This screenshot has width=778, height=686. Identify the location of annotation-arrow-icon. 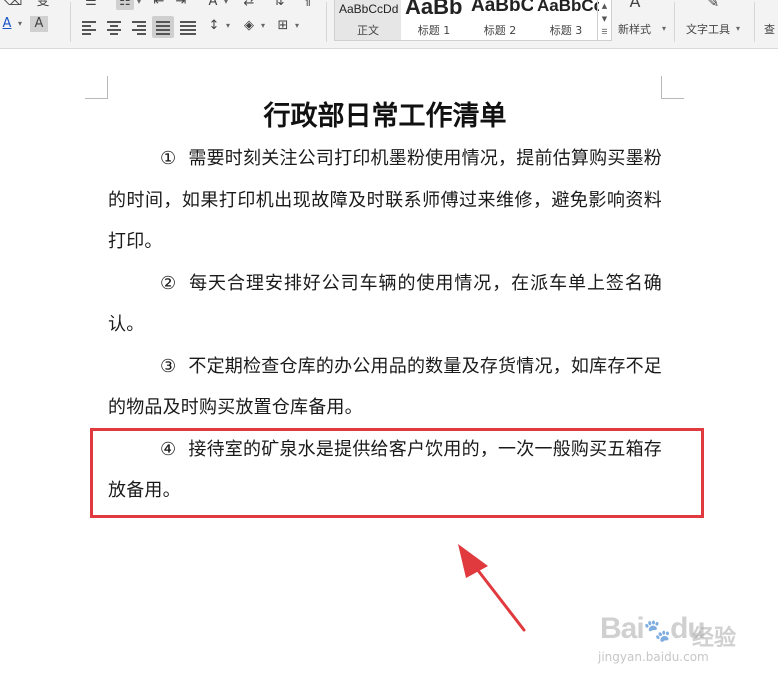
(492, 588).